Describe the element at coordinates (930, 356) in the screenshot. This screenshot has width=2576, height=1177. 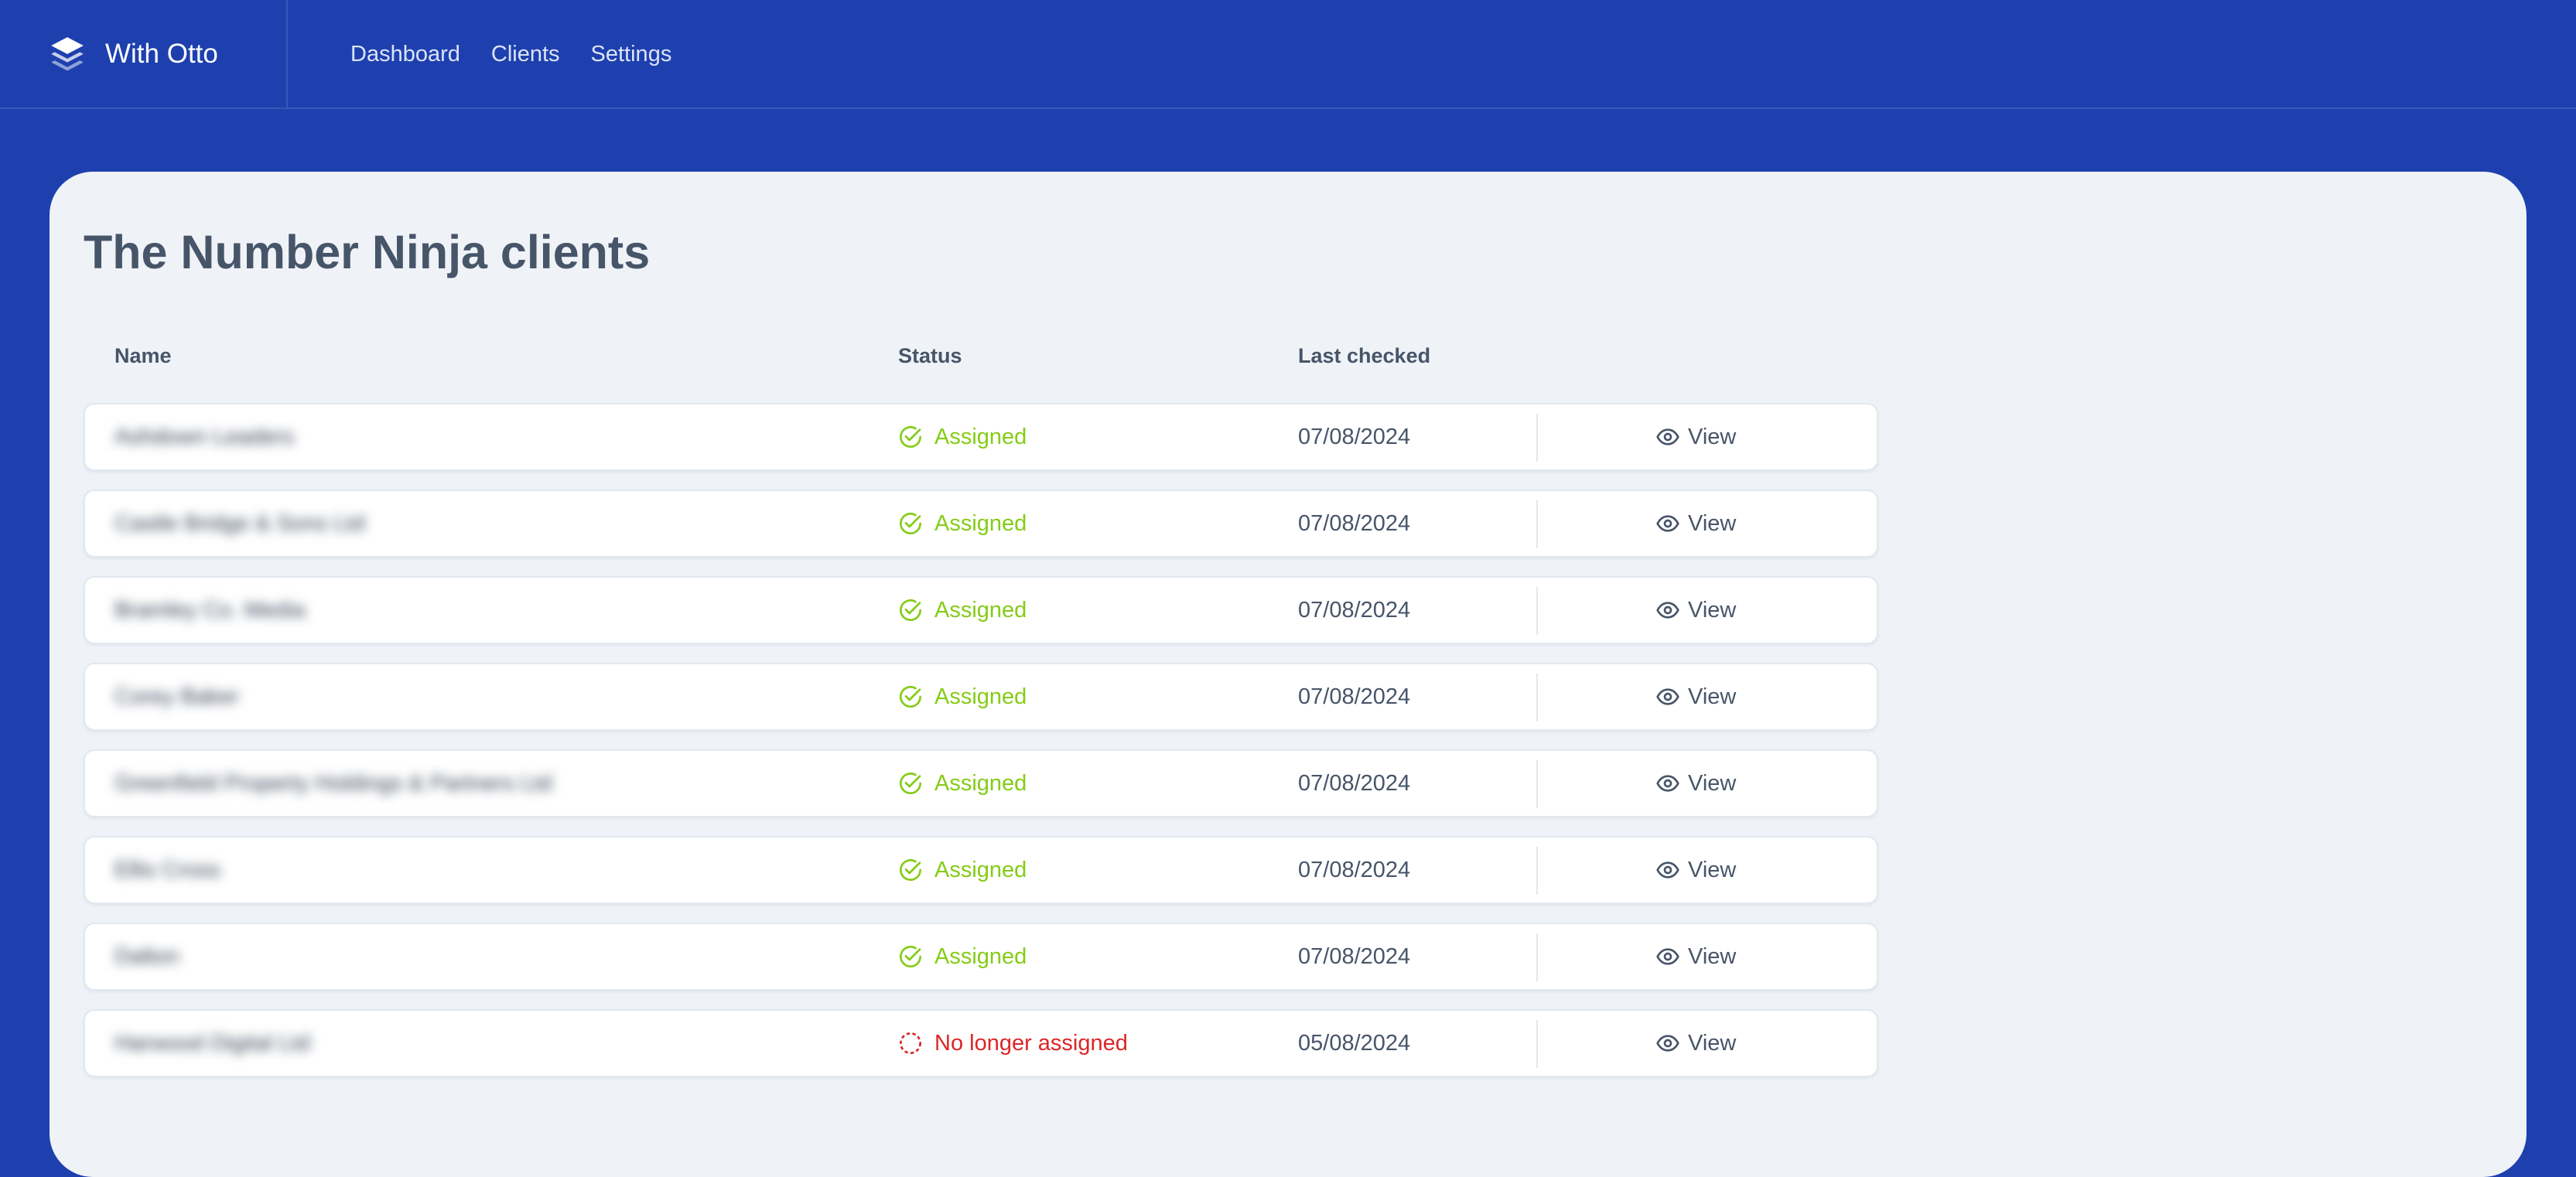
I see `column-header-status: Status` at that location.